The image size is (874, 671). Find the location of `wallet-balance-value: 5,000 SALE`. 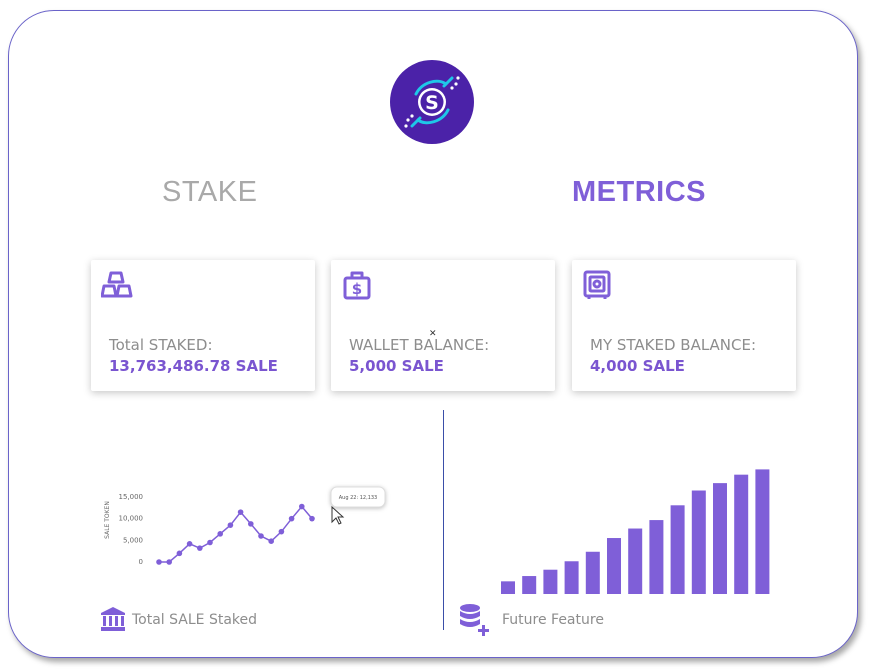

wallet-balance-value: 5,000 SALE is located at coordinates (396, 366).